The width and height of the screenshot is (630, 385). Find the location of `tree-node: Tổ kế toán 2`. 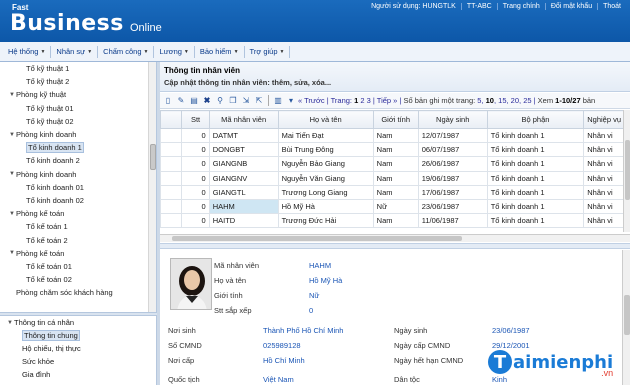

tree-node: Tổ kế toán 2 is located at coordinates (78, 239).